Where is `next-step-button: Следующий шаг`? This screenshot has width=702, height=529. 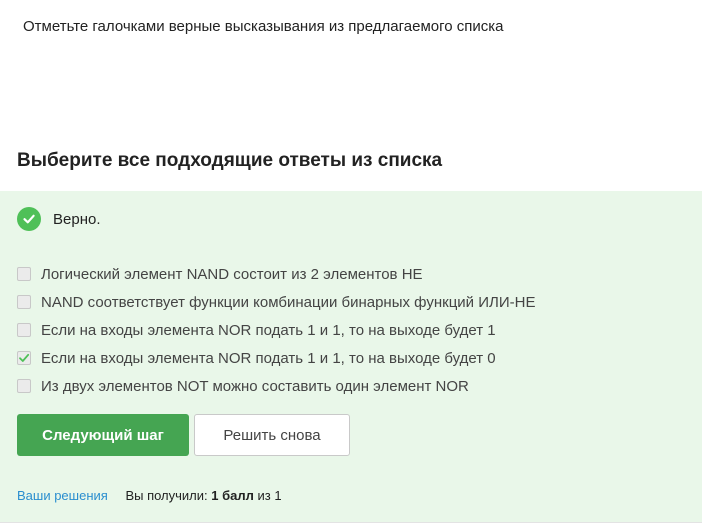 next-step-button: Следующий шаг is located at coordinates (103, 435).